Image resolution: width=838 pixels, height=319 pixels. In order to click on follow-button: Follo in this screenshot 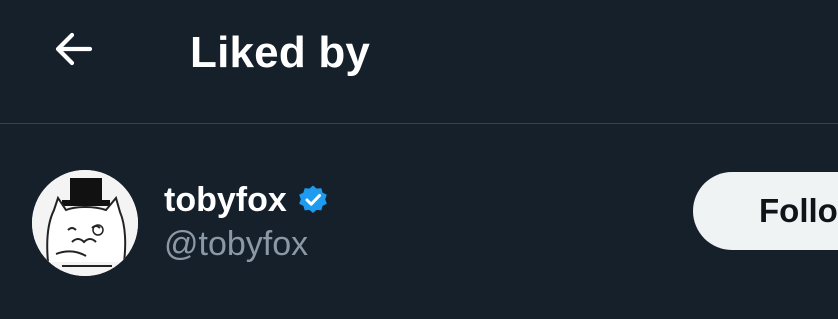, I will do `click(765, 211)`.